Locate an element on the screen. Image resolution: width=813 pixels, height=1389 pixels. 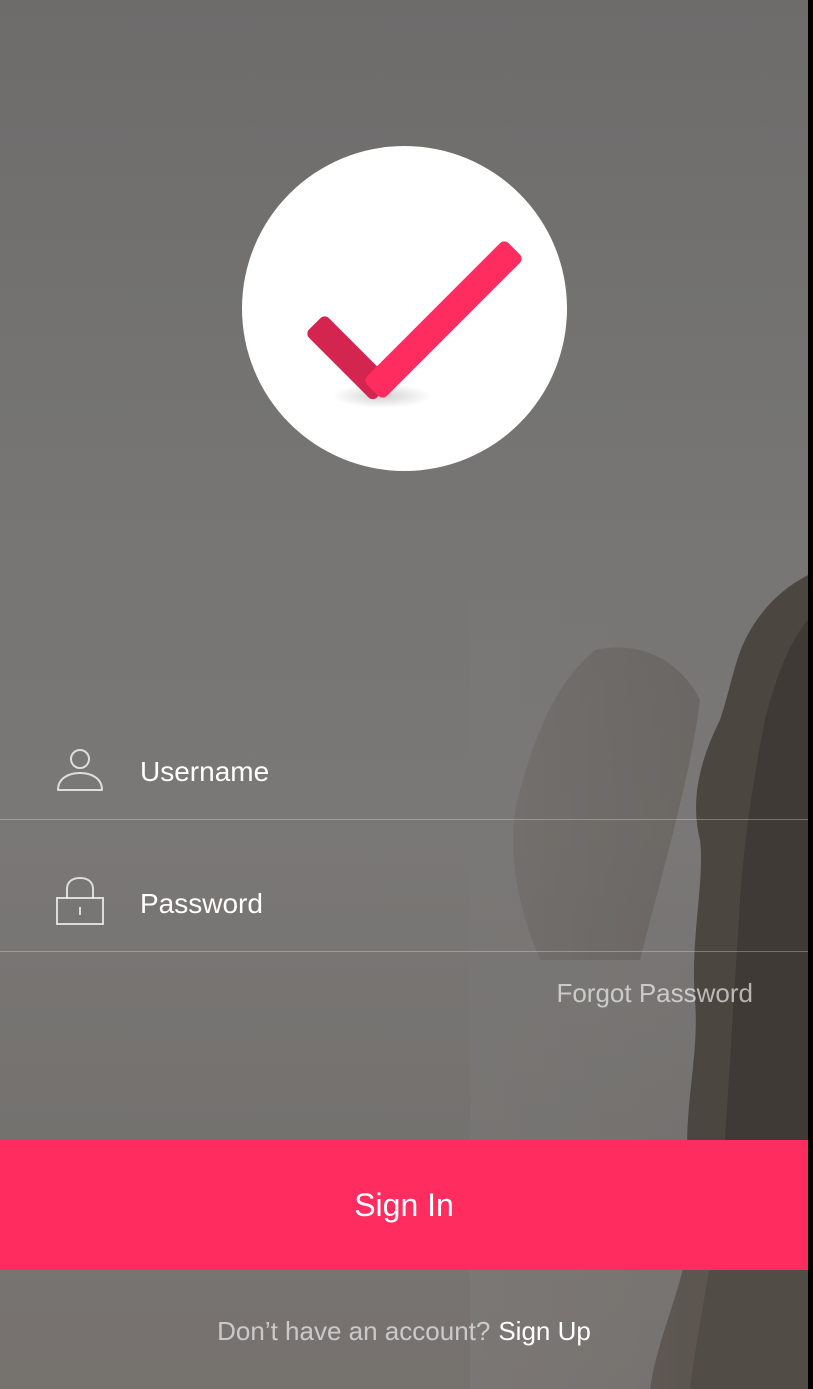
app-logo is located at coordinates (404, 308).